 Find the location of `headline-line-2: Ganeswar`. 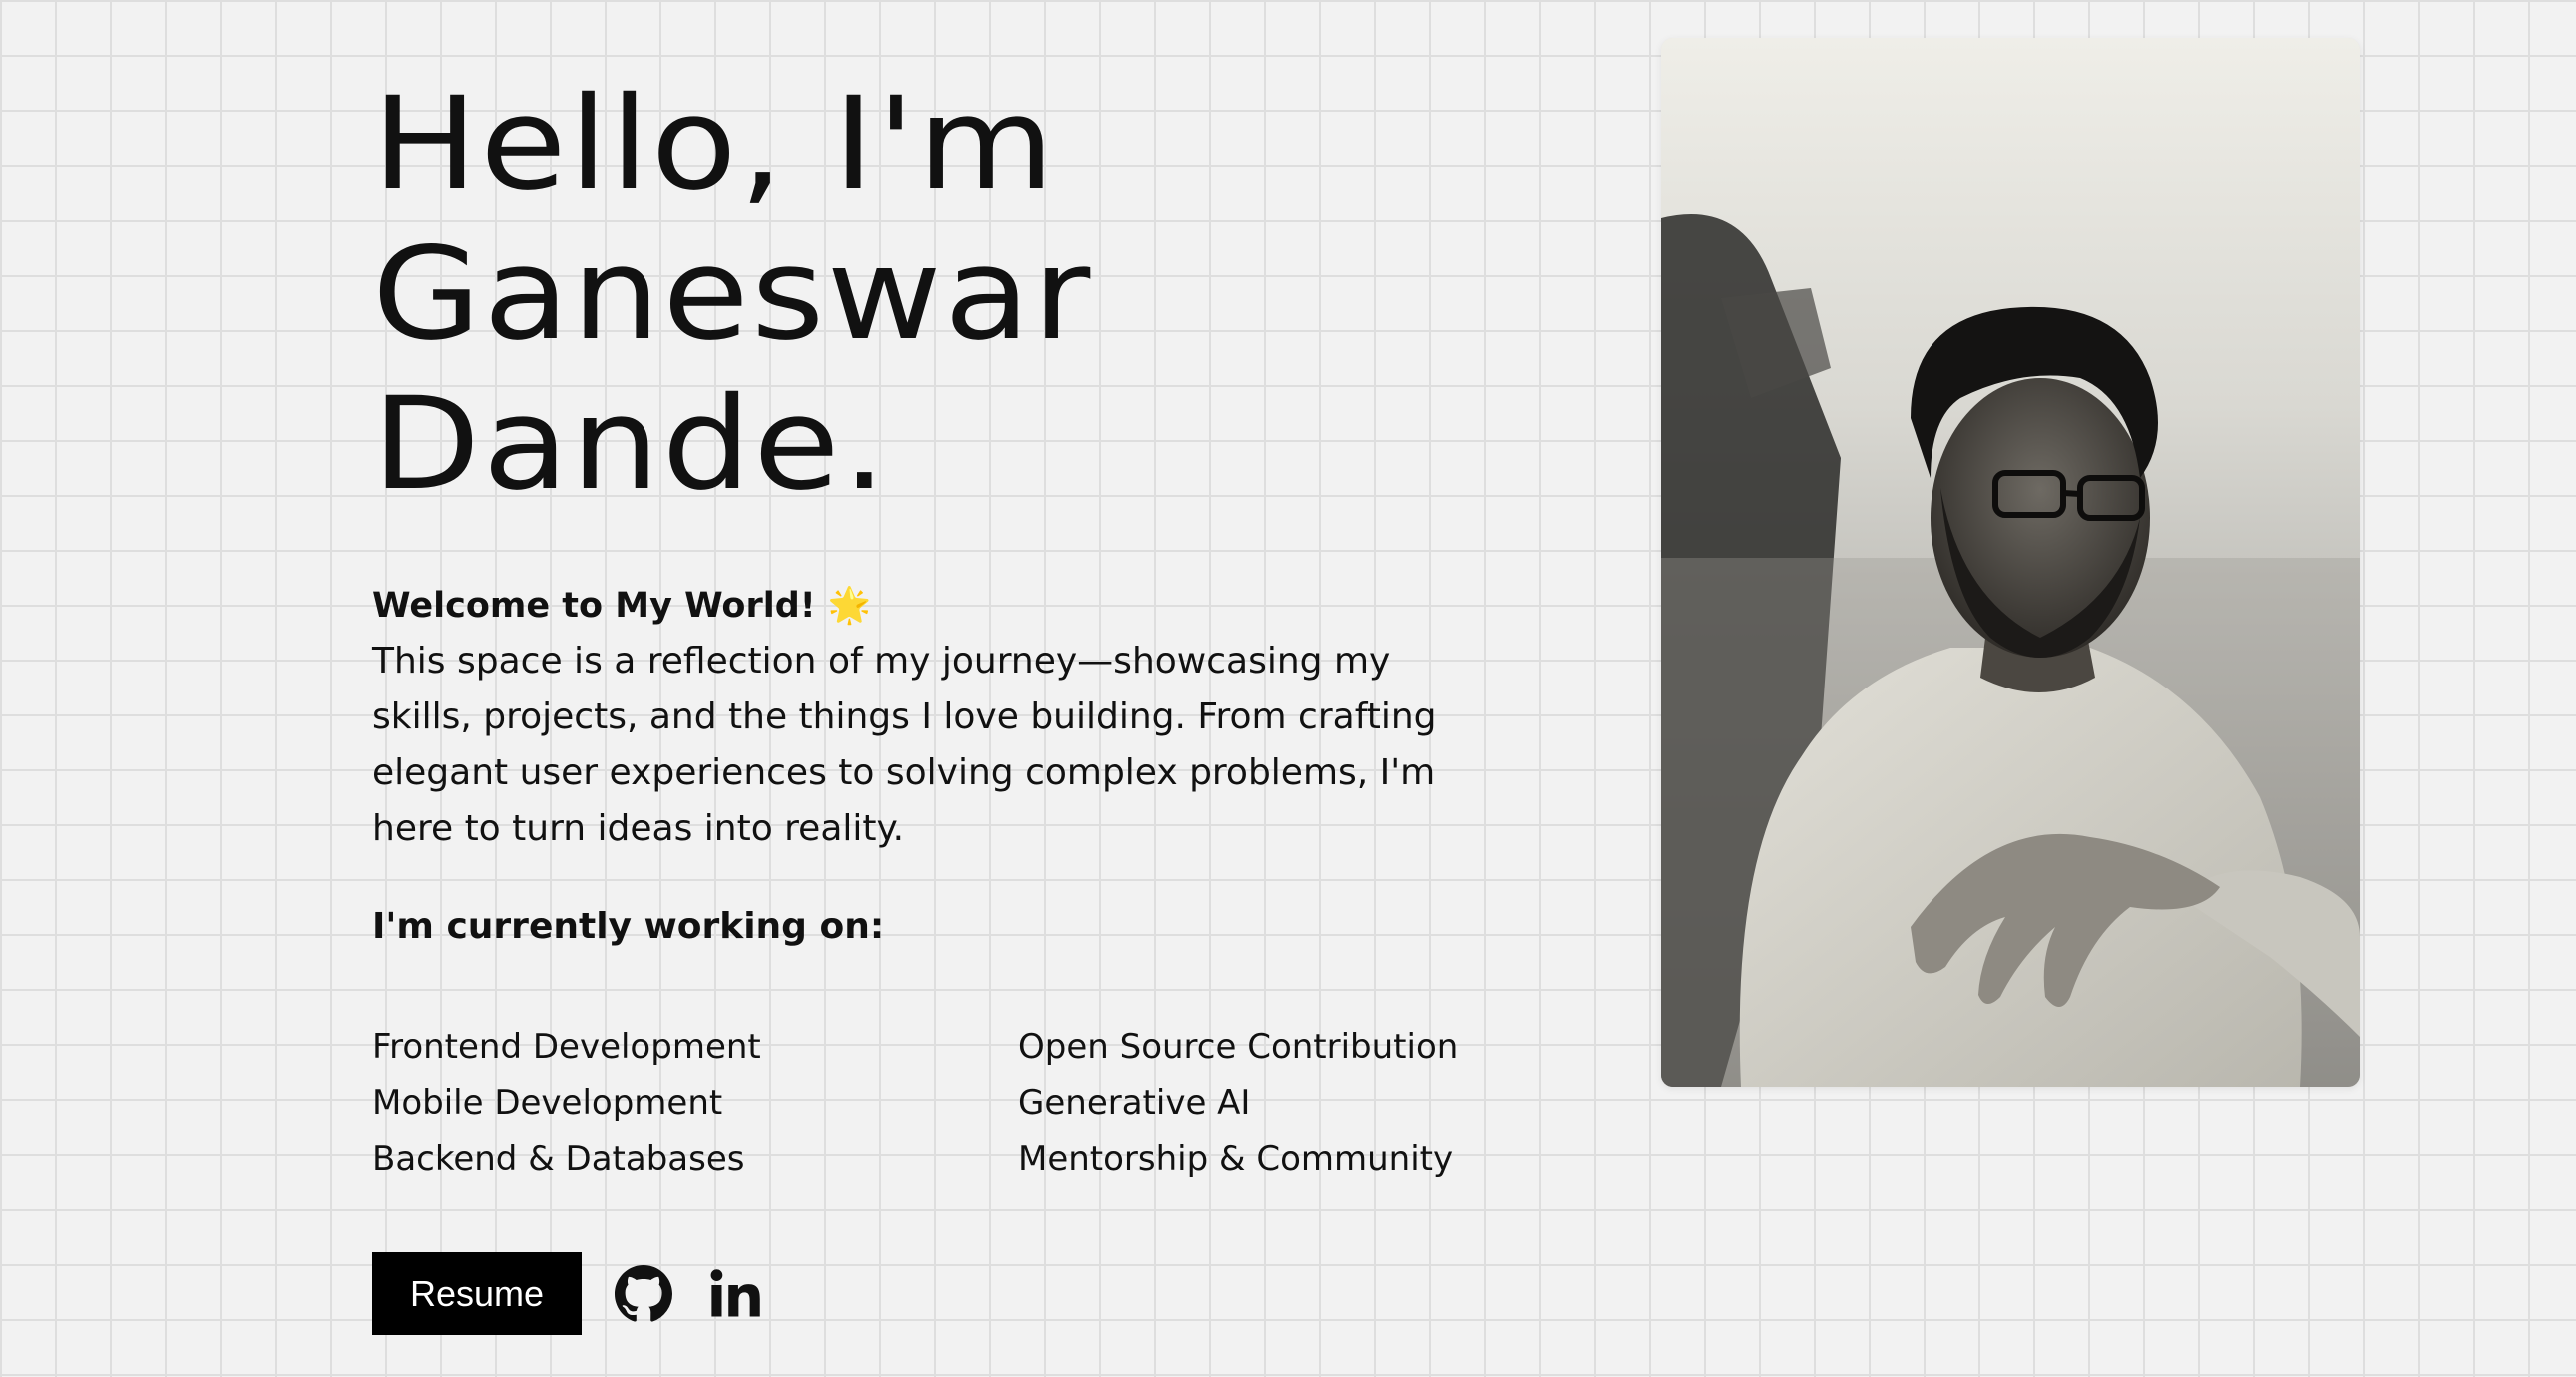

headline-line-2: Ganeswar is located at coordinates (732, 294).